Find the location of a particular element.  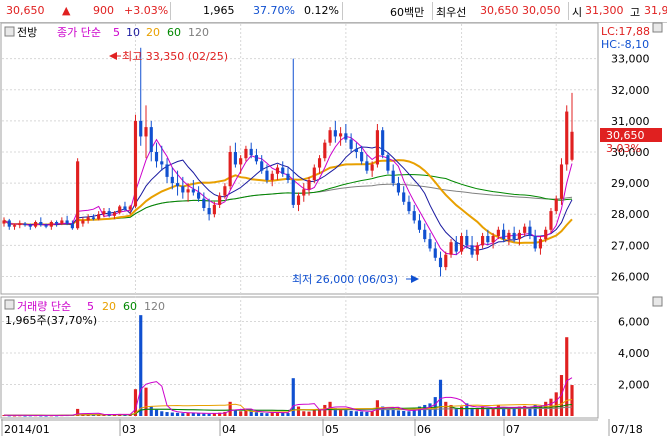

ma-period-5: 5 is located at coordinates (116, 32).